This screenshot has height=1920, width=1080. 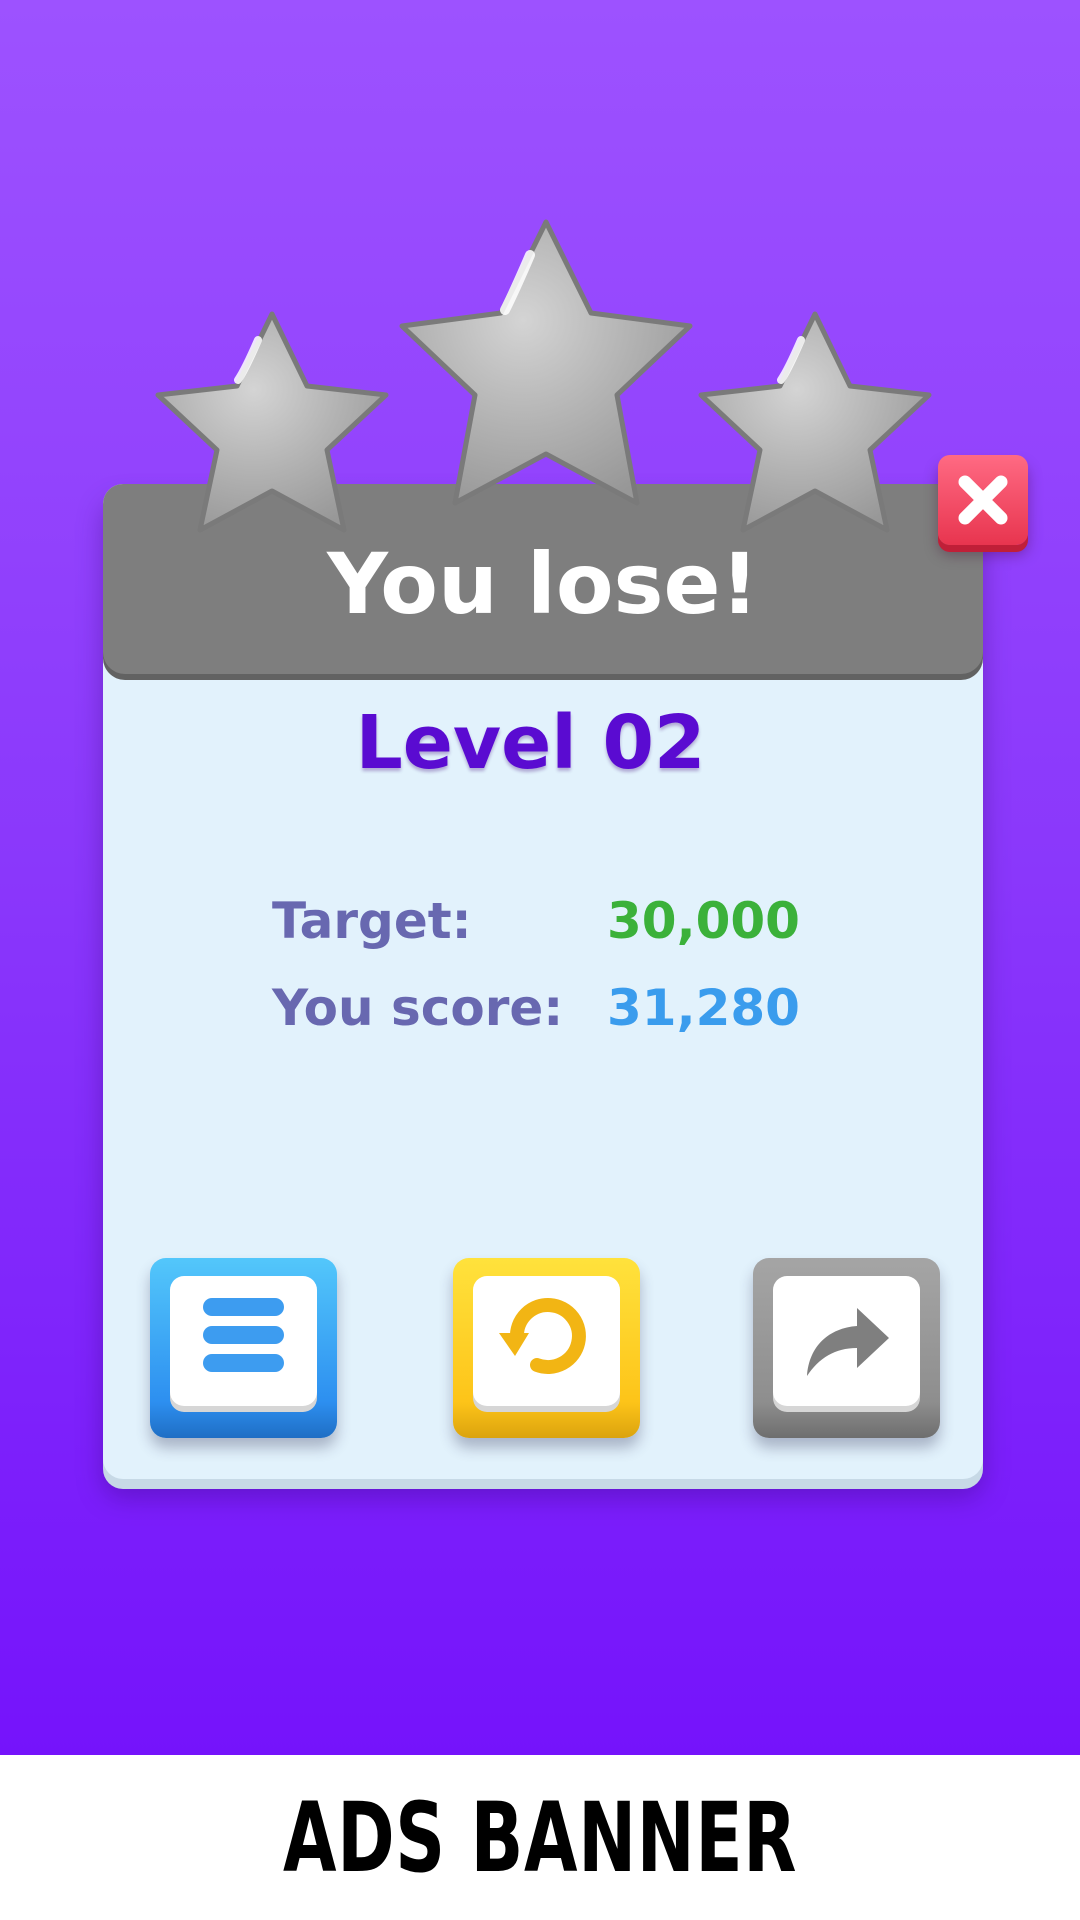 I want to click on retry-button, so click(x=546, y=1348).